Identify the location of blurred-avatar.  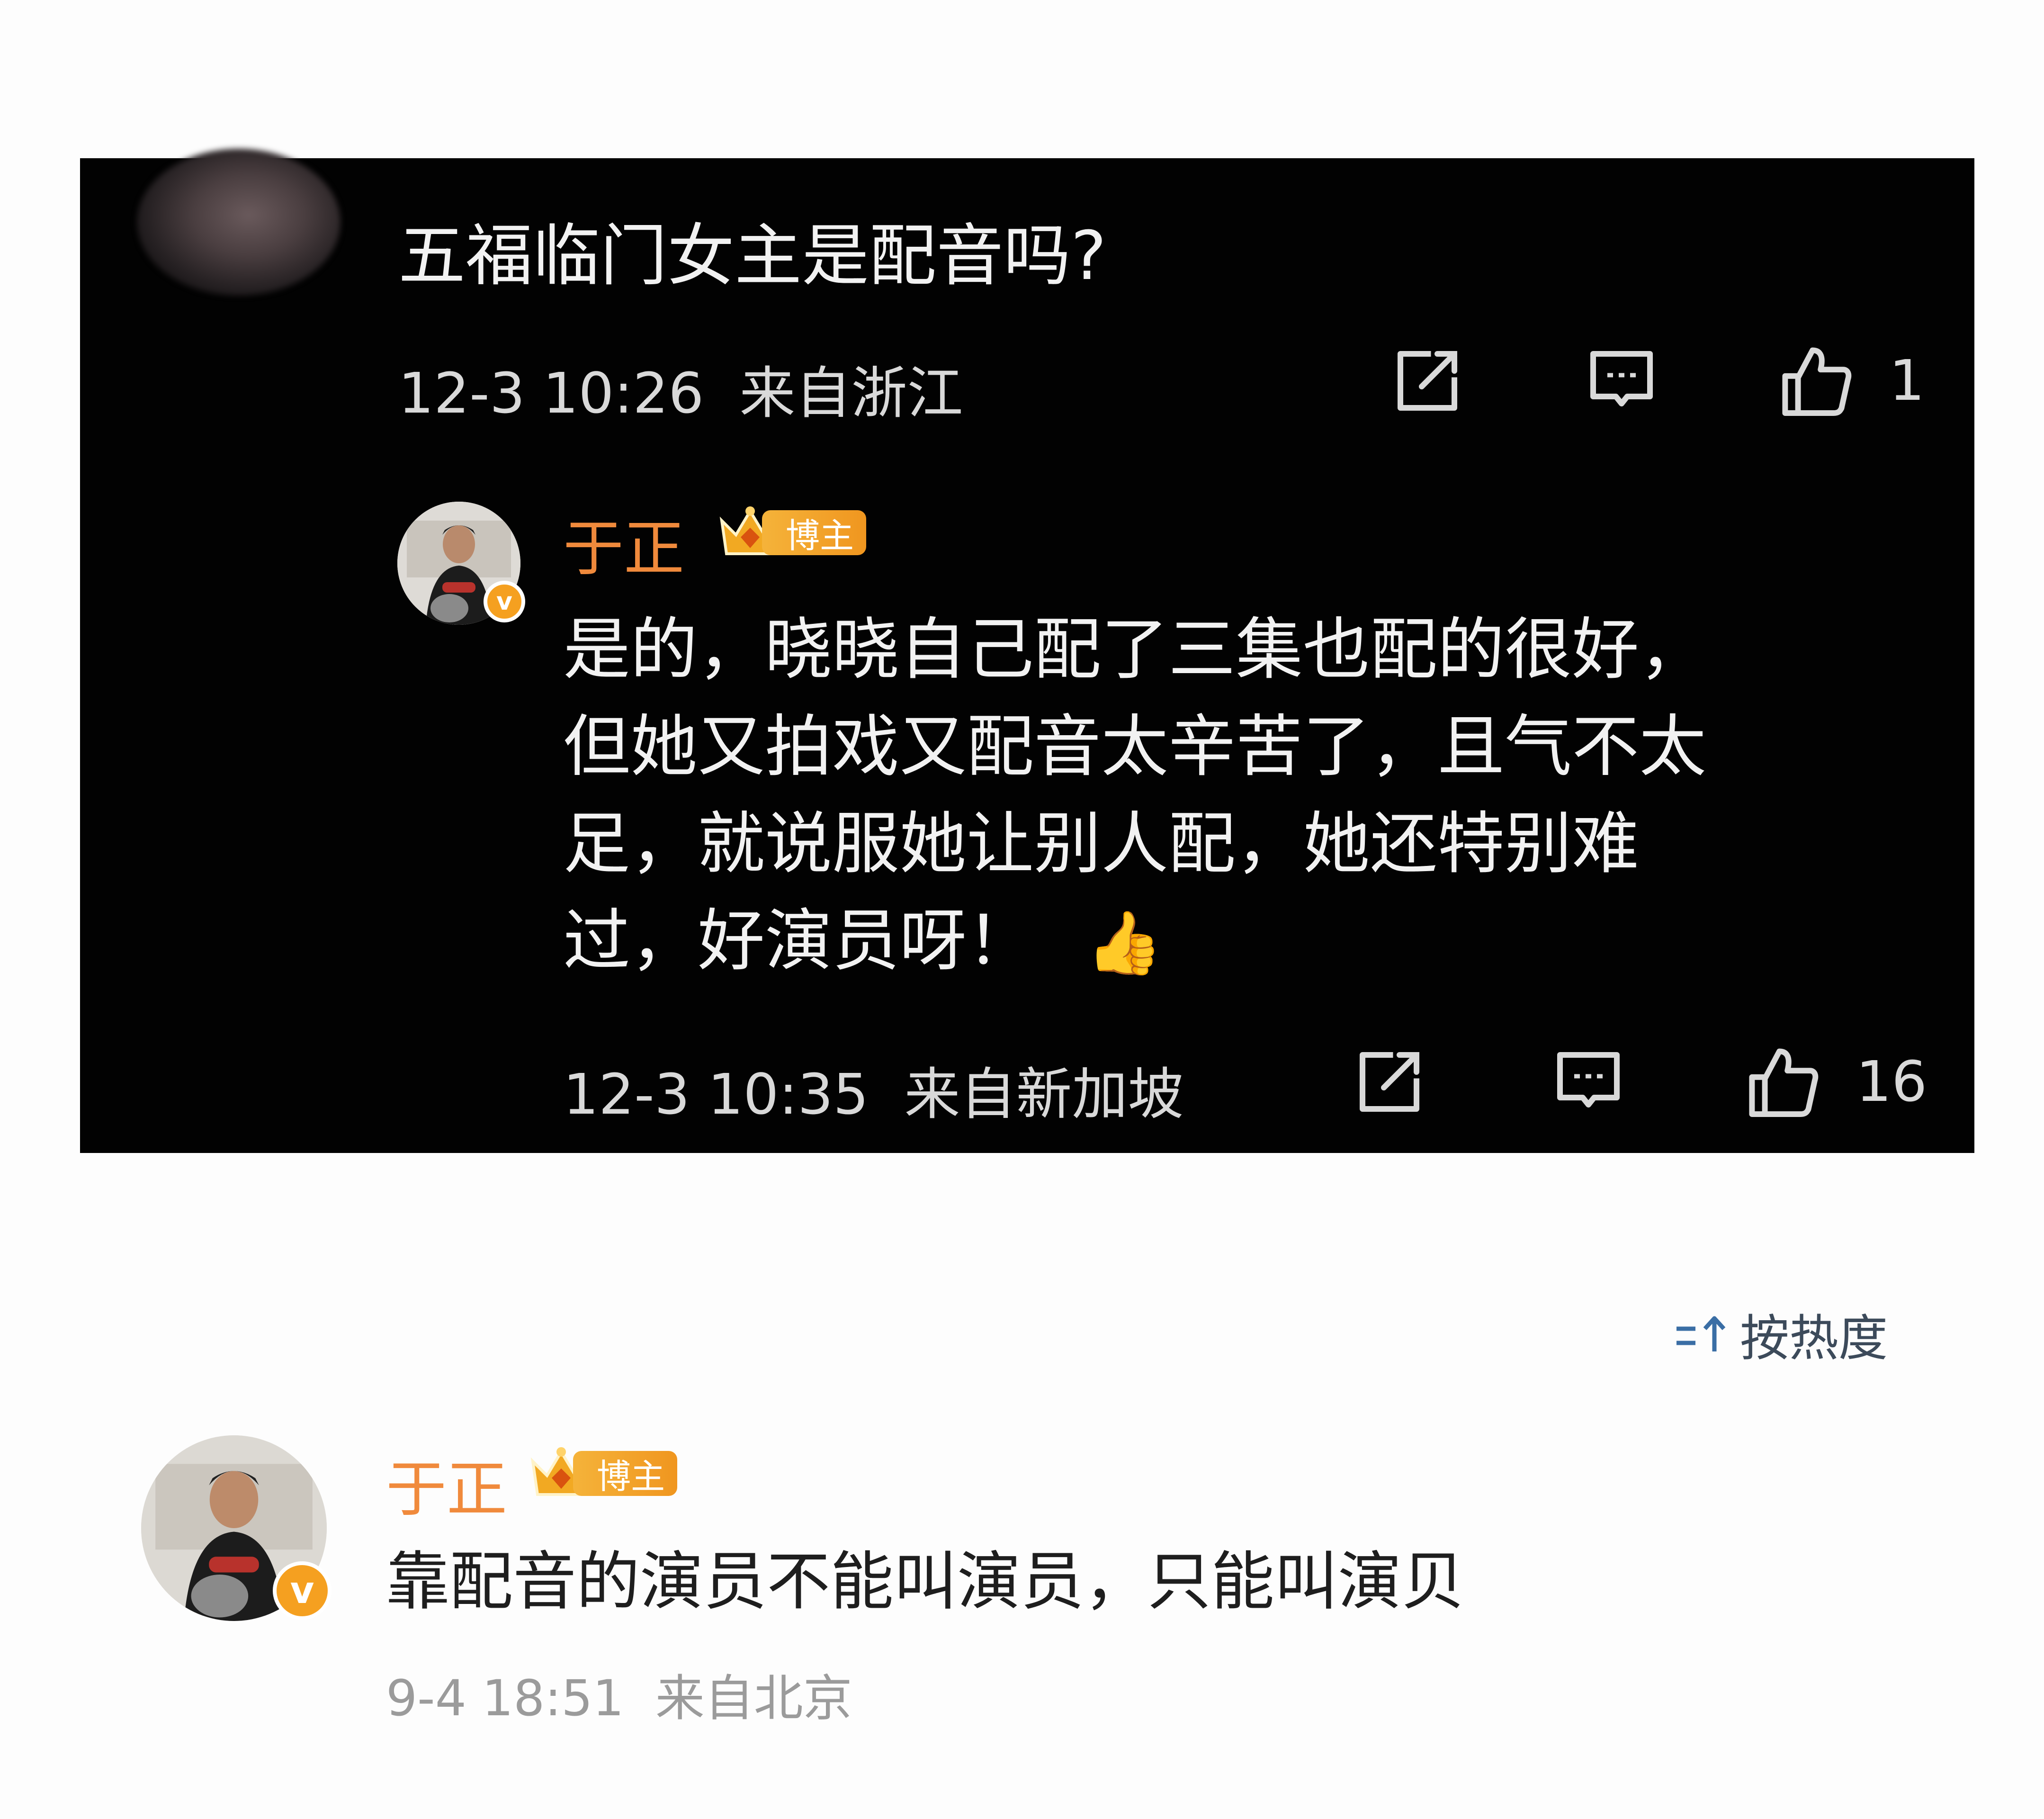
(239, 222).